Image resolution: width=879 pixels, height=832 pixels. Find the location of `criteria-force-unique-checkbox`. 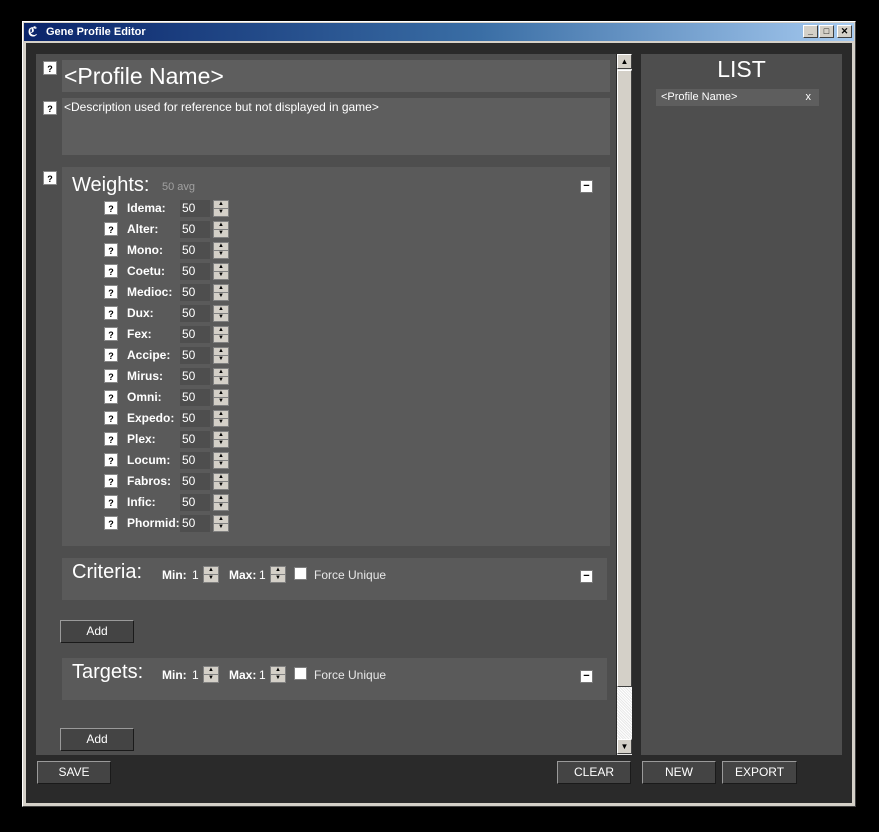

criteria-force-unique-checkbox is located at coordinates (300, 573).